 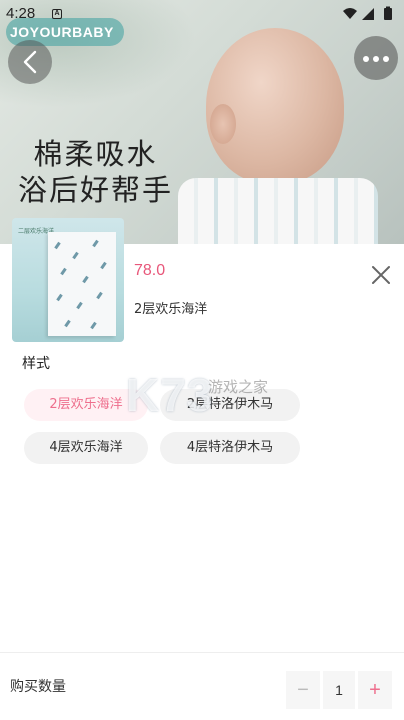 I want to click on decrease-button: −, so click(x=303, y=690).